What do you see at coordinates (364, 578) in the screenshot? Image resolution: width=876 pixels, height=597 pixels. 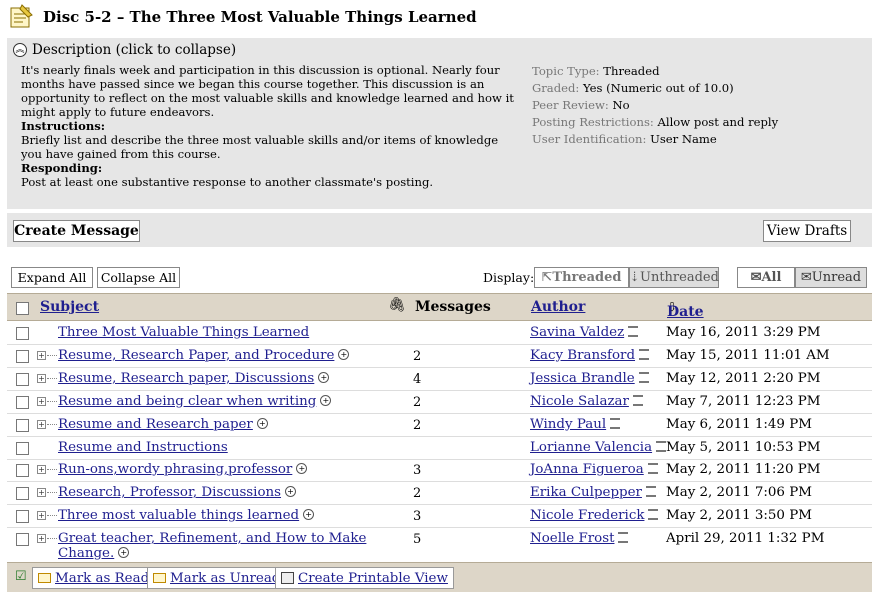 I see `printable-view-button: Create Printable View` at bounding box center [364, 578].